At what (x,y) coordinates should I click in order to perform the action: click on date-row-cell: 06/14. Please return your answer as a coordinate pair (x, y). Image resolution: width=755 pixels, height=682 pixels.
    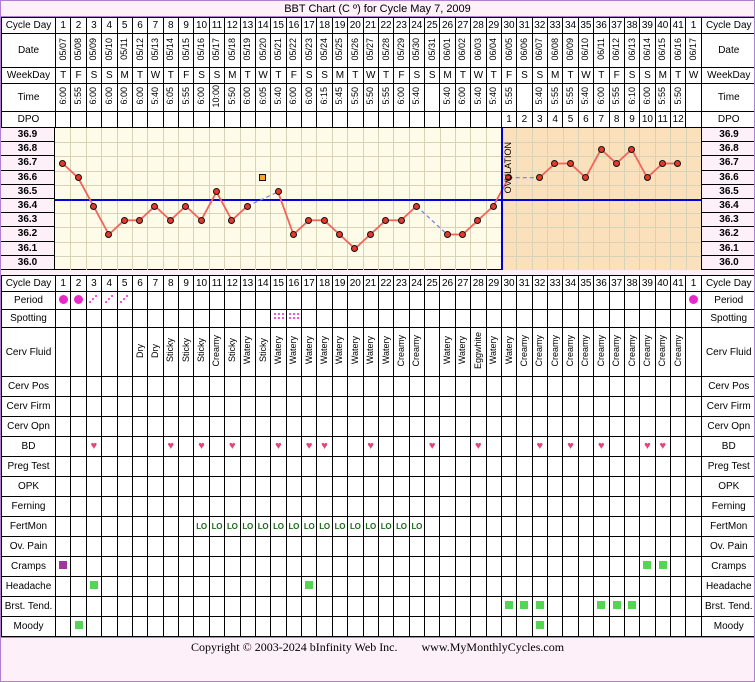
    Looking at the image, I should click on (647, 50).